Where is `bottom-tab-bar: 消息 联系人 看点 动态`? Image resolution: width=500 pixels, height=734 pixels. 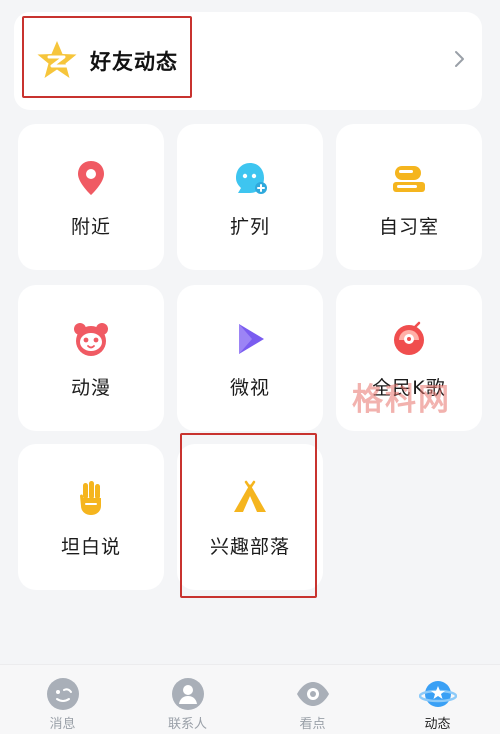
bottom-tab-bar: 消息 联系人 看点 动态 is located at coordinates (250, 699).